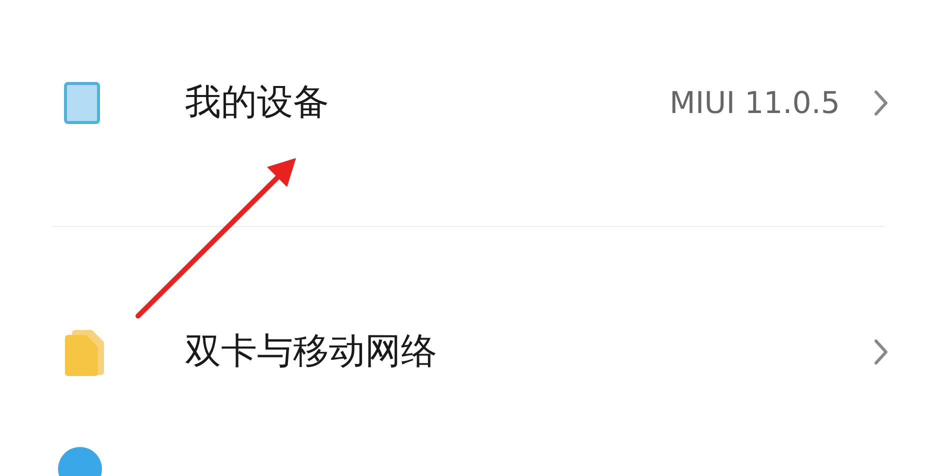  I want to click on item-label: 双卡与移动网络, so click(311, 352).